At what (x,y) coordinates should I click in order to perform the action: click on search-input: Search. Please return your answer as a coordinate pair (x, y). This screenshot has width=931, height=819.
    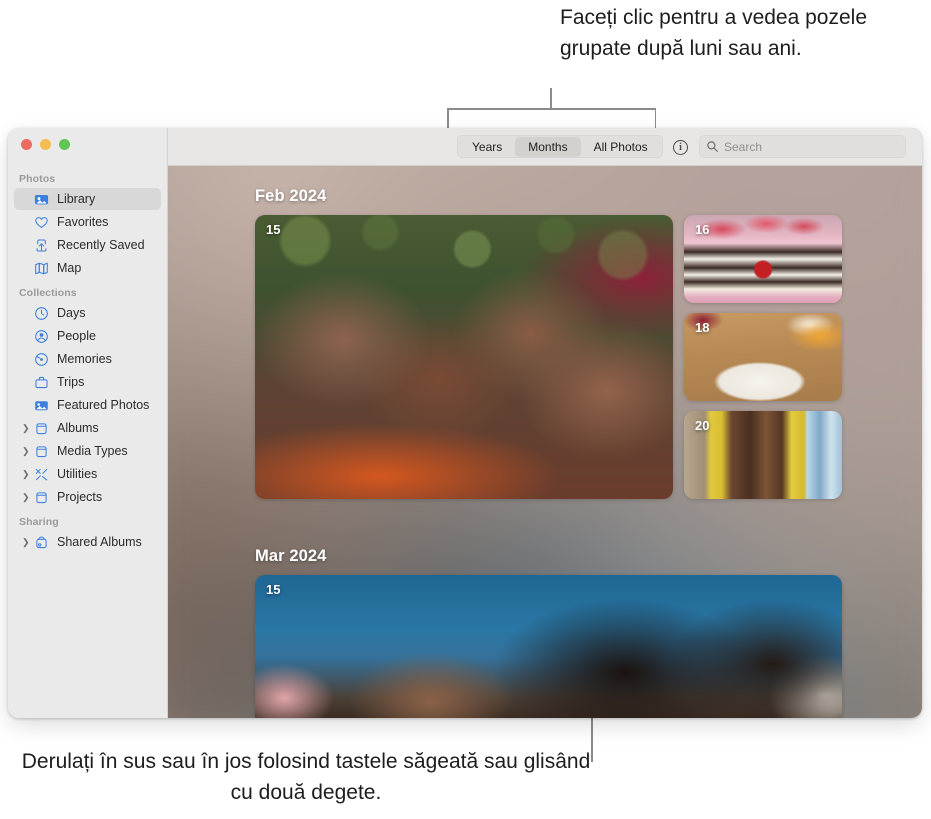
    Looking at the image, I should click on (802, 146).